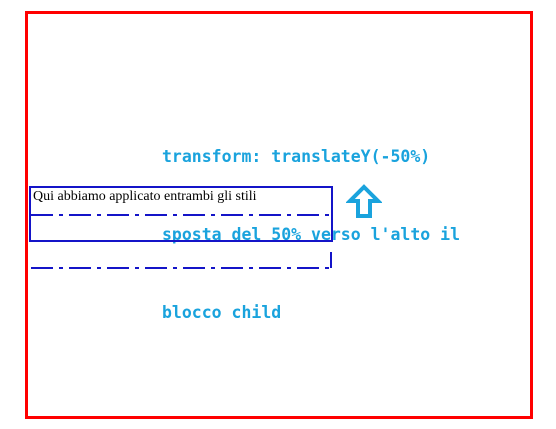 The image size is (556, 429). Describe the element at coordinates (222, 312) in the screenshot. I see `caption-line-3: blocco child` at that location.